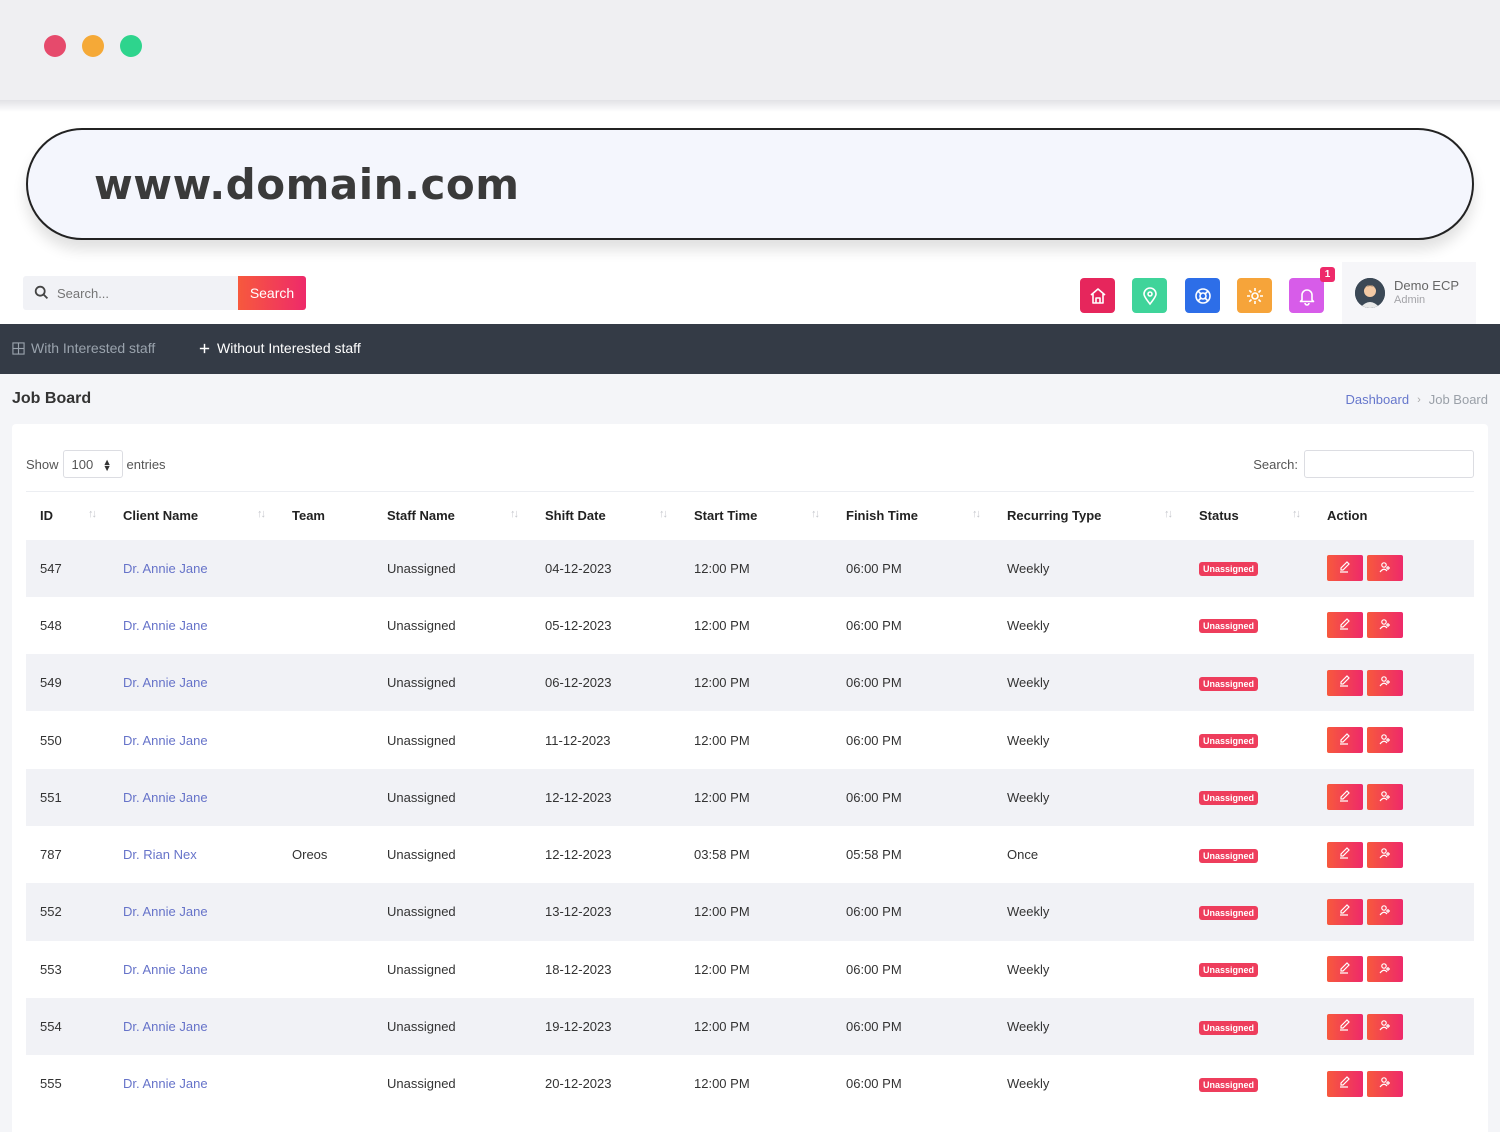 This screenshot has width=1500, height=1144. I want to click on minimize-window-dot, so click(93, 46).